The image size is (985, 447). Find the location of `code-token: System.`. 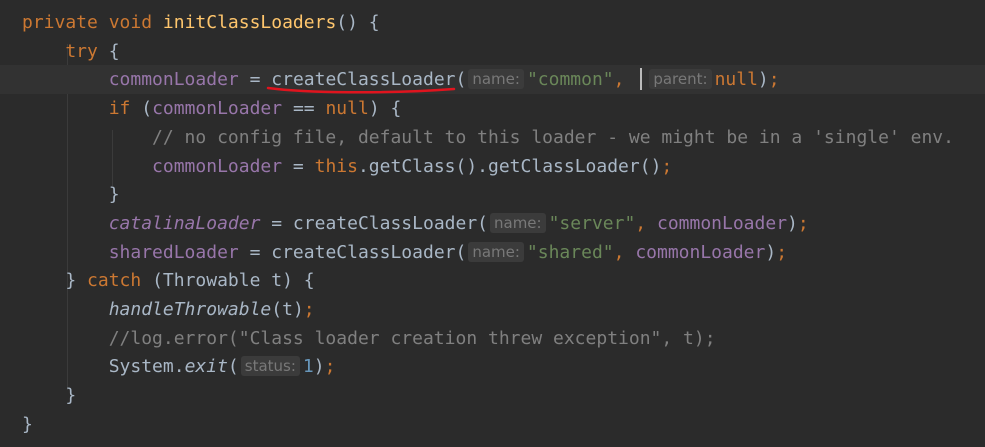

code-token: System. is located at coordinates (103, 367).